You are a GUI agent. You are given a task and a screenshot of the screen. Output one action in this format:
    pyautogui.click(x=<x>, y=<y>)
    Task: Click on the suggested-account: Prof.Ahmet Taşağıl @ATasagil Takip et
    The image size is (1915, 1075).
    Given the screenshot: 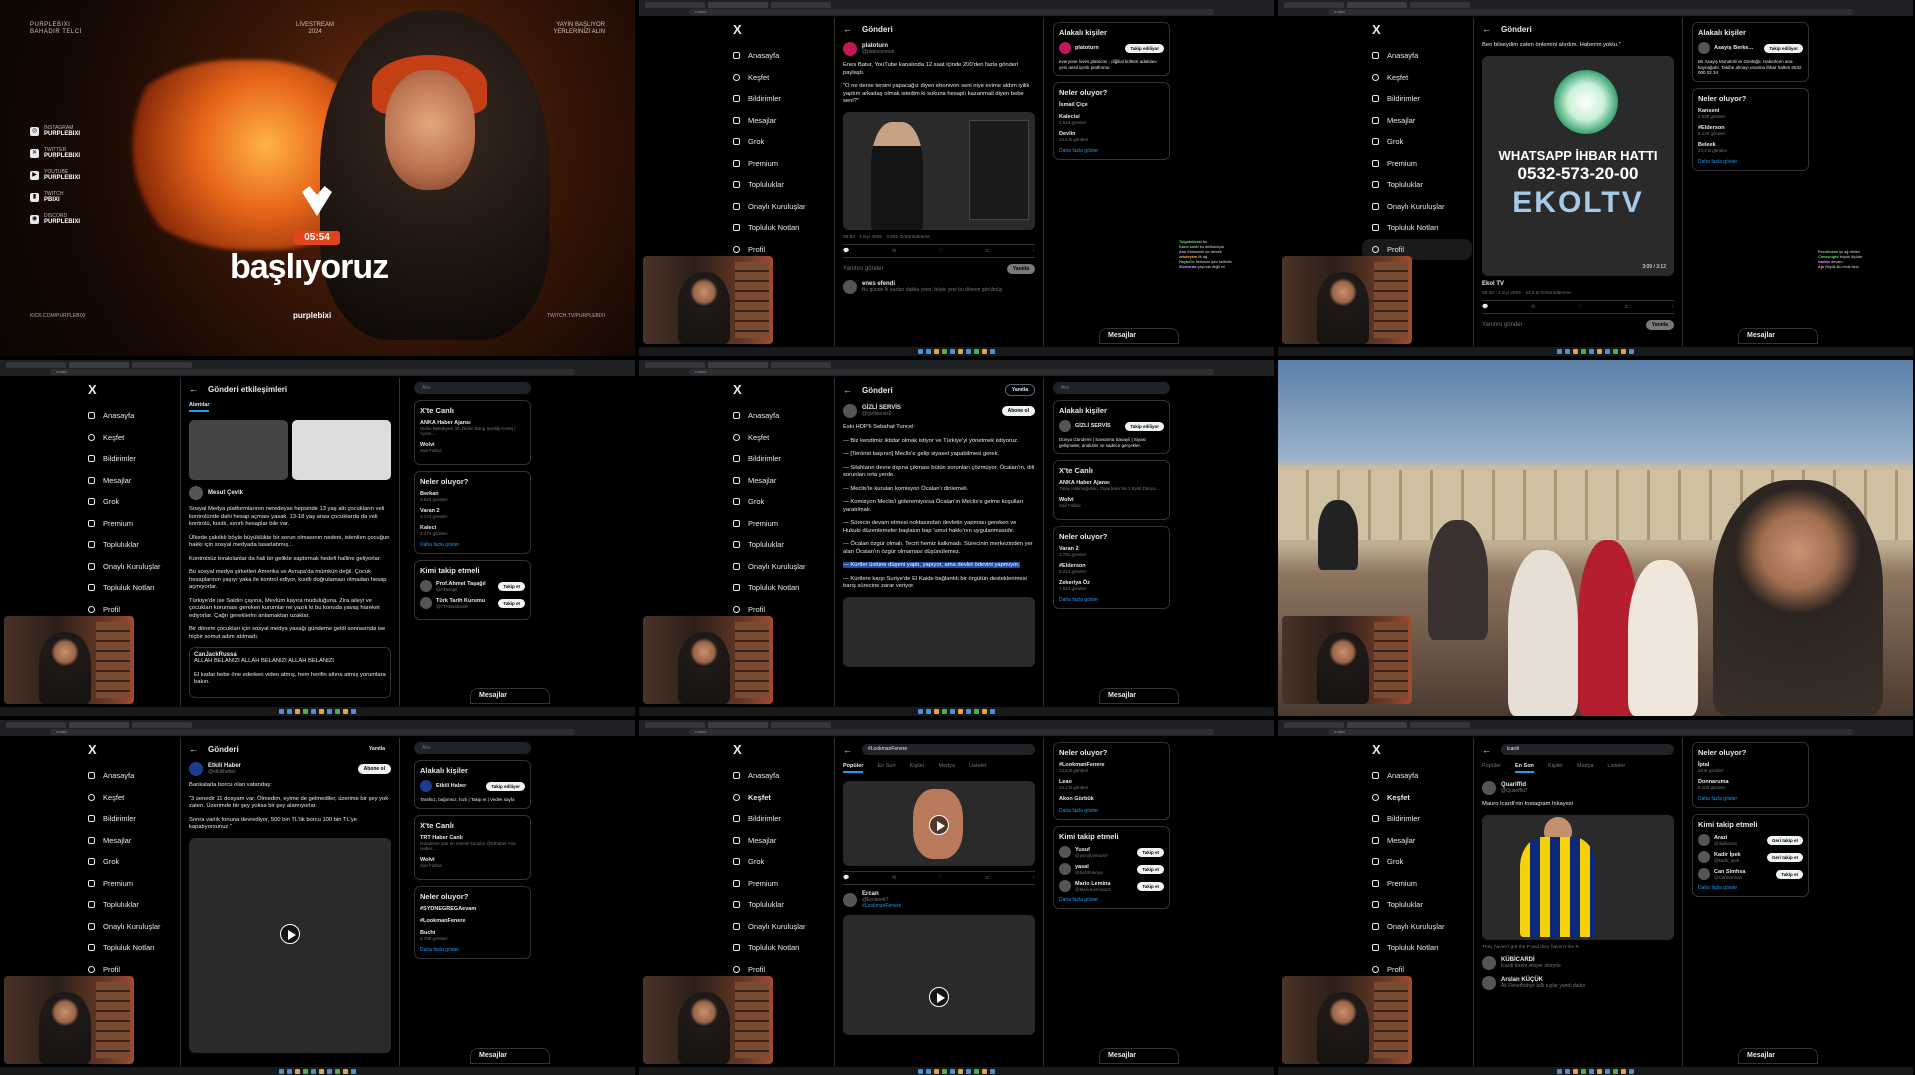 What is the action you would take?
    pyautogui.click(x=472, y=586)
    